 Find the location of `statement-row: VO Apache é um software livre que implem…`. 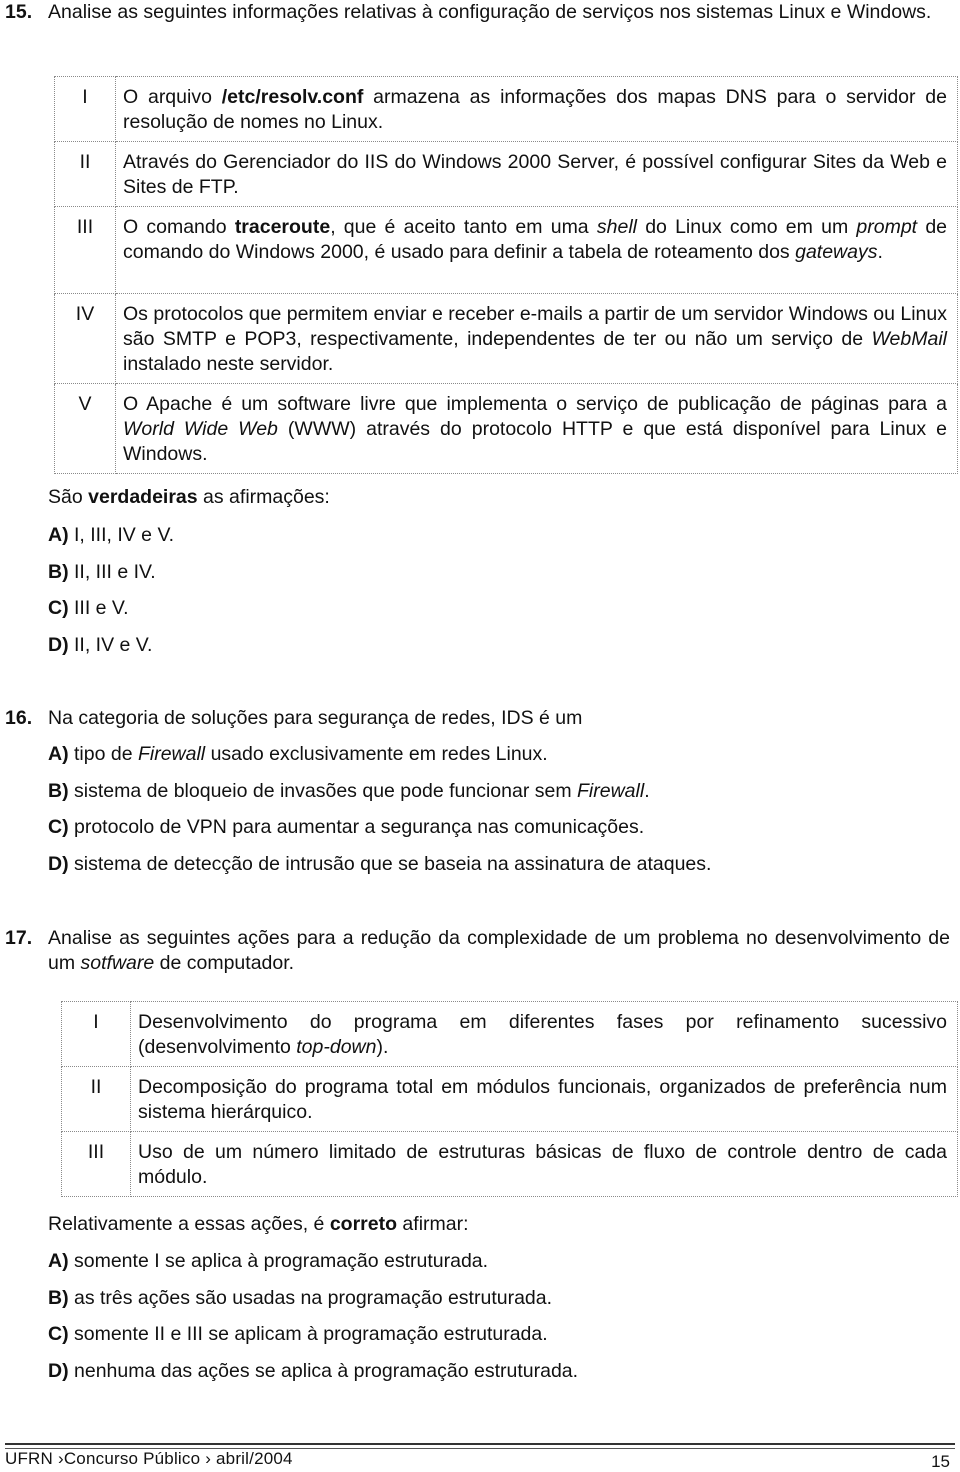

statement-row: VO Apache é um software livre que implem… is located at coordinates (506, 428).